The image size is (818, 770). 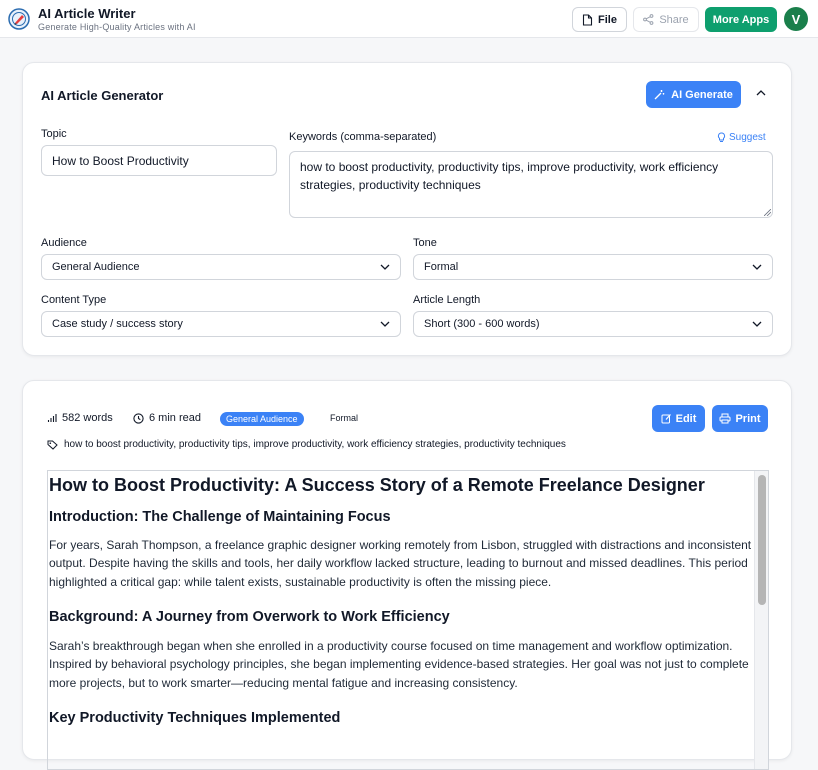 I want to click on edit-label: Edit, so click(x=686, y=418).